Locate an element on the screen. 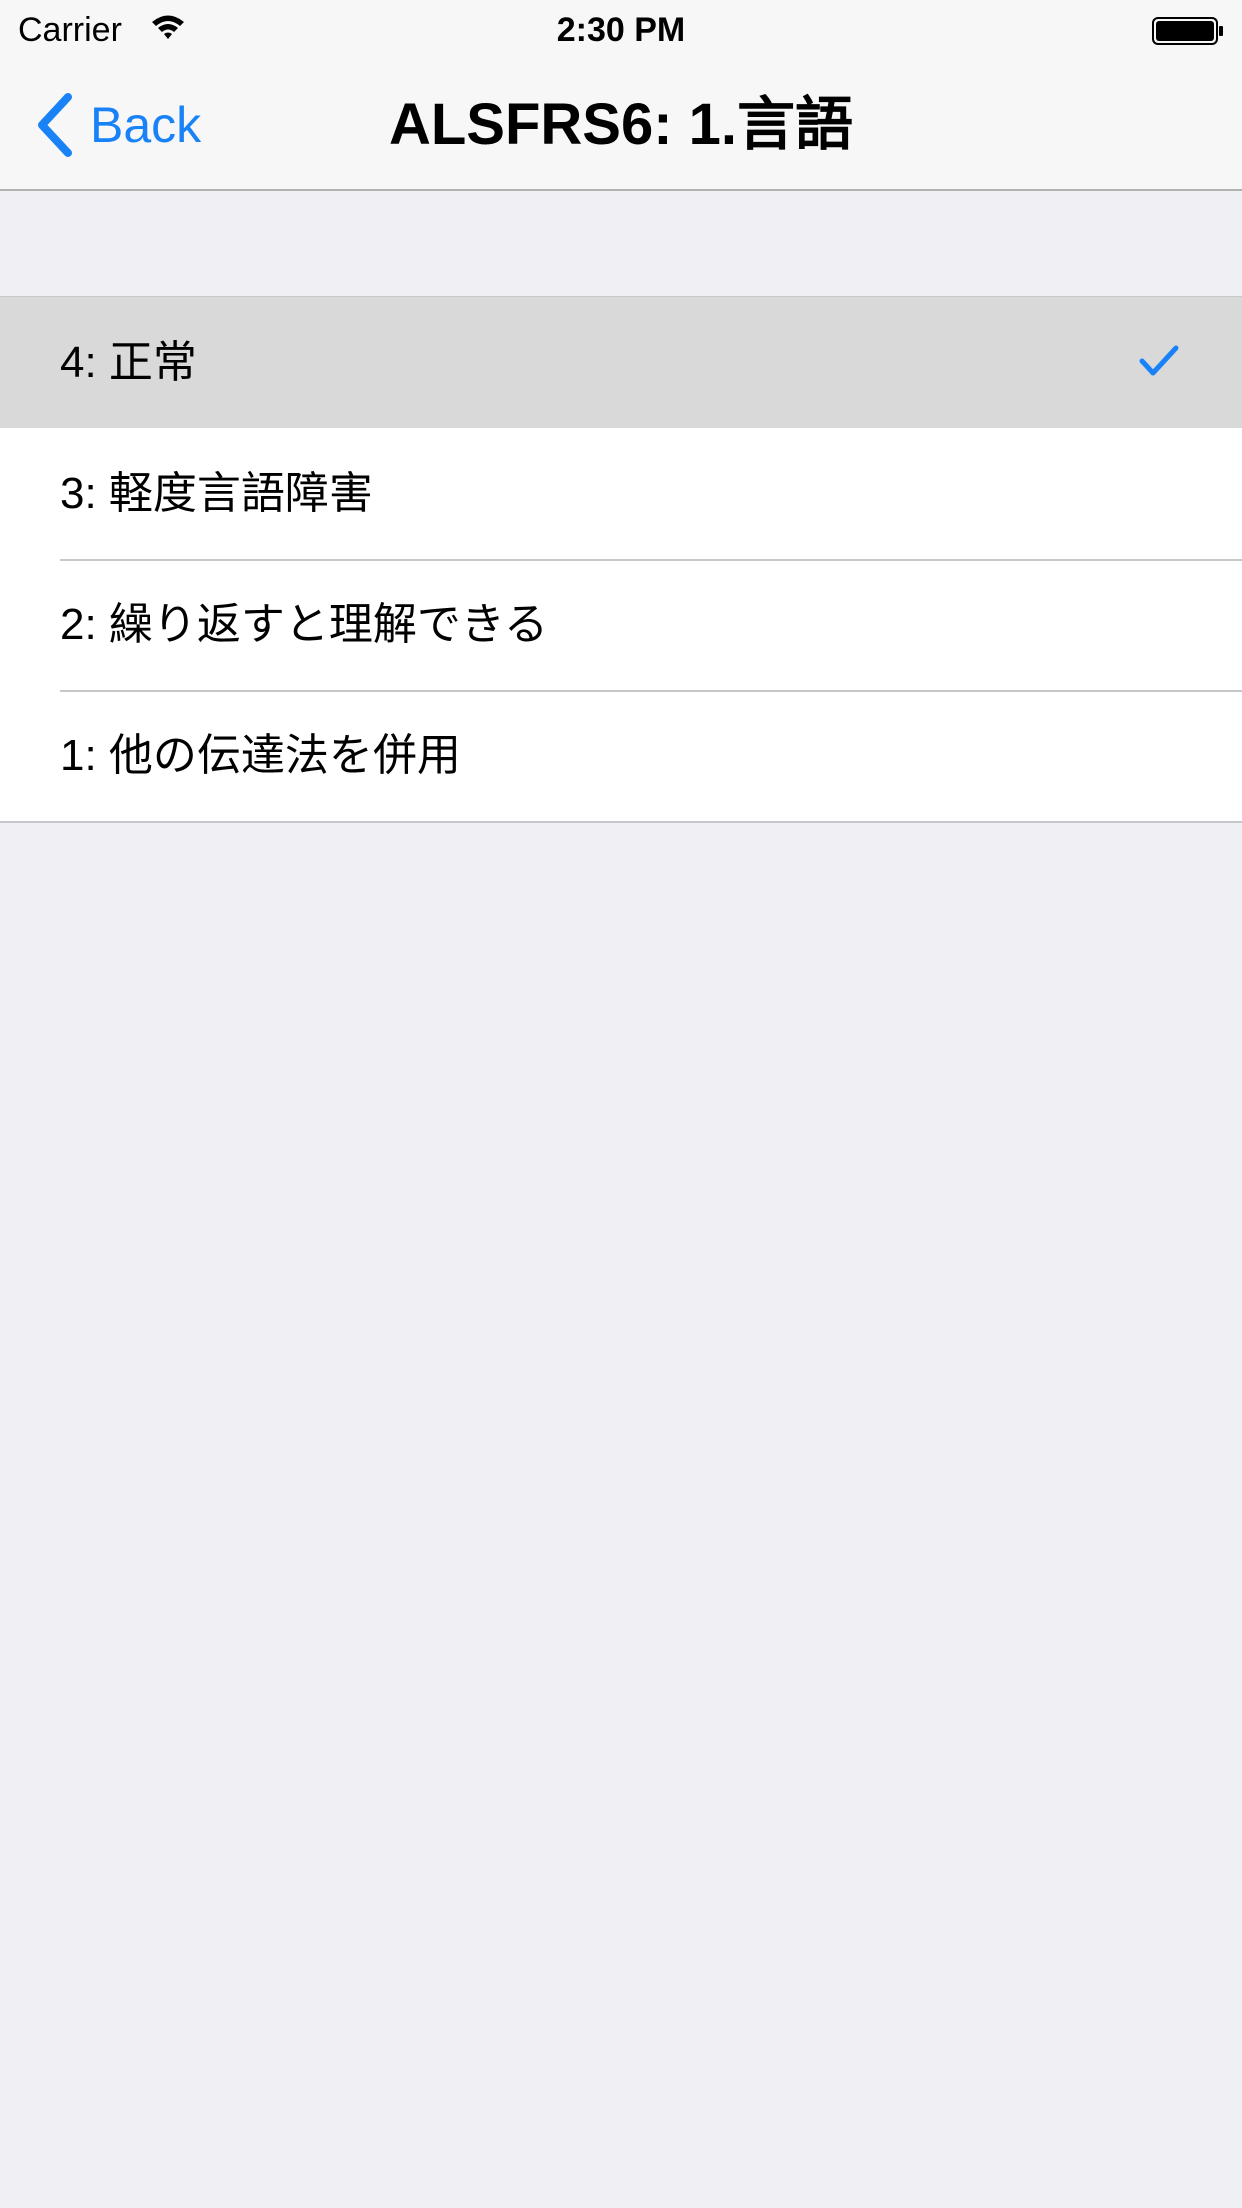  list-item-3-mild: 3: 軽度言語障害 is located at coordinates (621, 493).